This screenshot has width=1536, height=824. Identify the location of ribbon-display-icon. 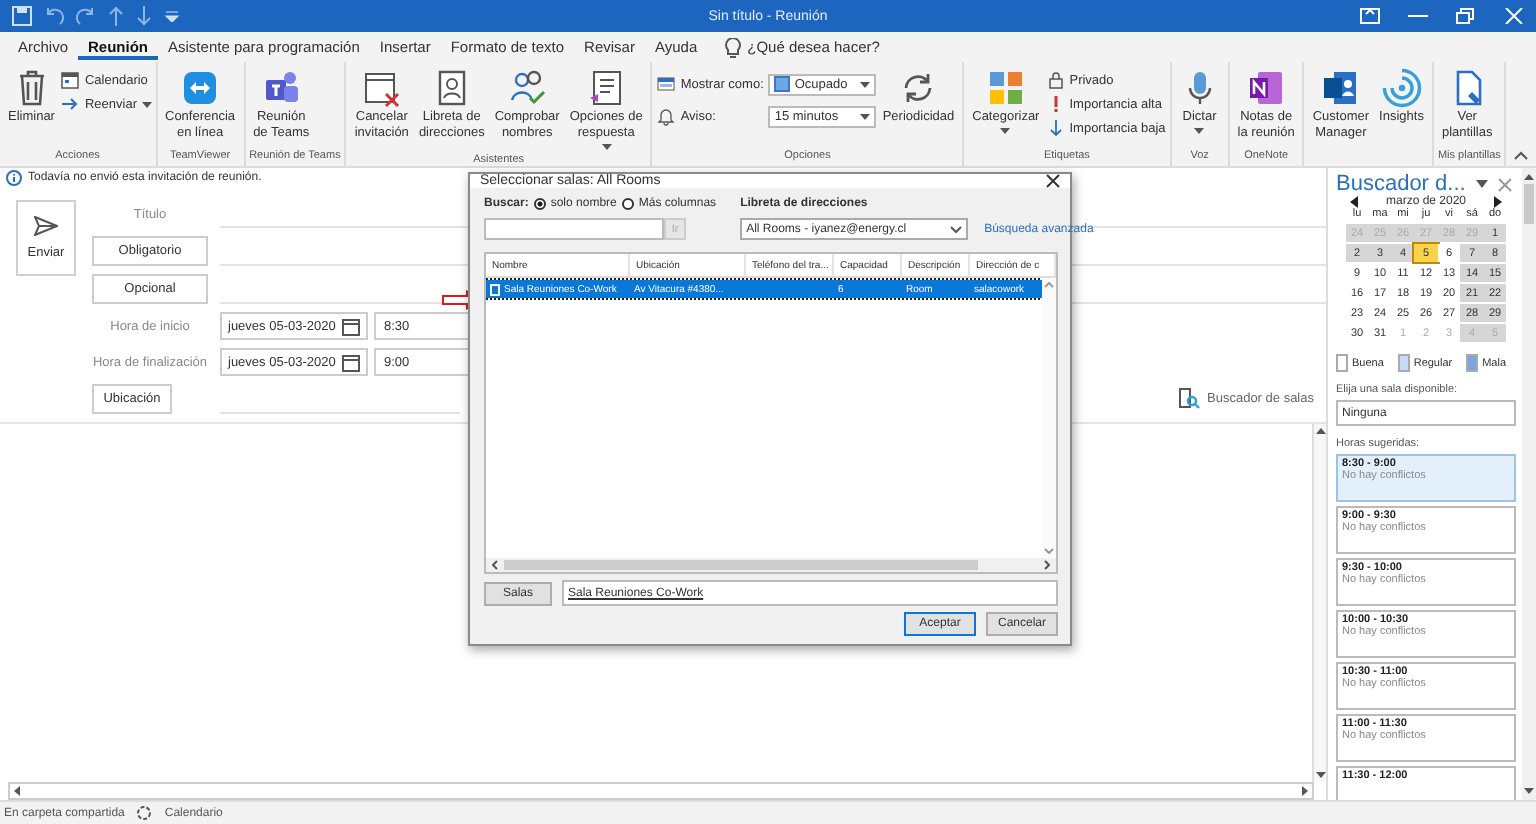
(1370, 16).